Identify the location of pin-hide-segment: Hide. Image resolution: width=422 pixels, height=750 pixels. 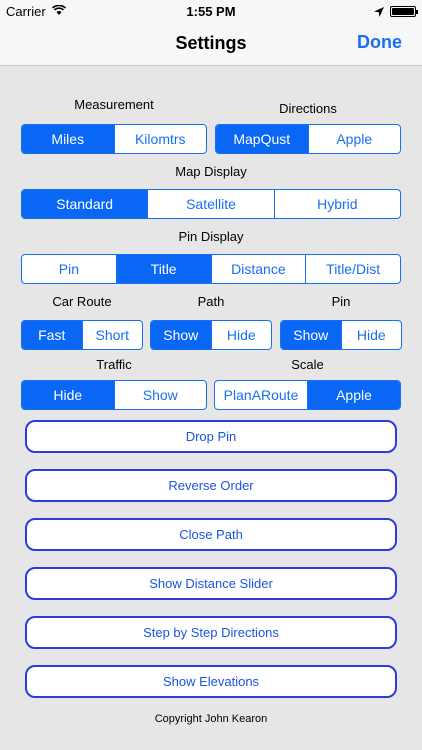
(371, 335).